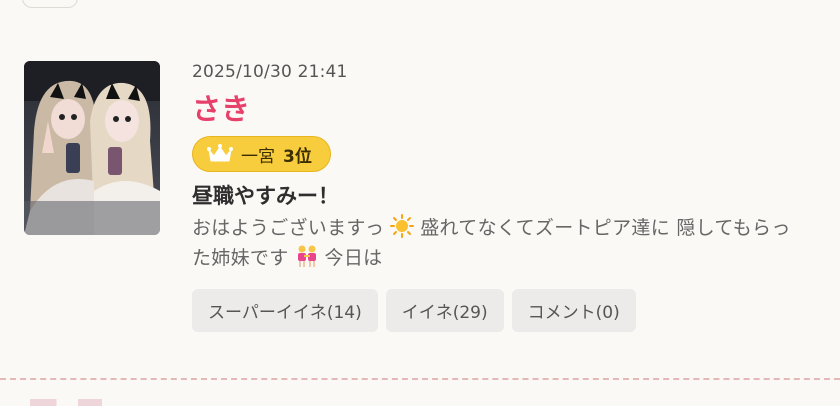 The width and height of the screenshot is (840, 406). What do you see at coordinates (288, 228) in the screenshot?
I see `body-text-part1: おはようございますっ` at bounding box center [288, 228].